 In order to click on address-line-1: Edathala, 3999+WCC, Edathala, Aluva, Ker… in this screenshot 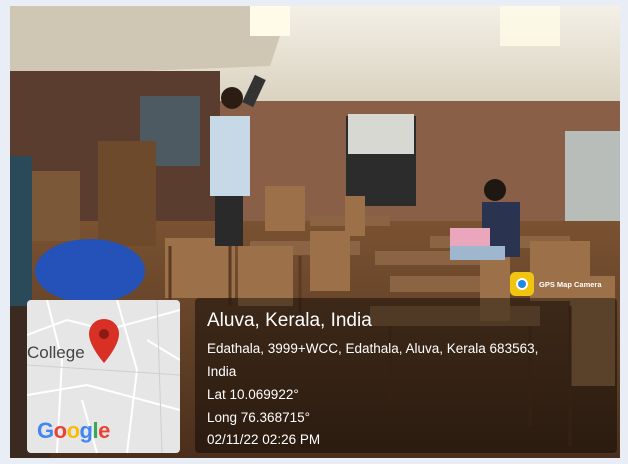, I will do `click(373, 348)`.